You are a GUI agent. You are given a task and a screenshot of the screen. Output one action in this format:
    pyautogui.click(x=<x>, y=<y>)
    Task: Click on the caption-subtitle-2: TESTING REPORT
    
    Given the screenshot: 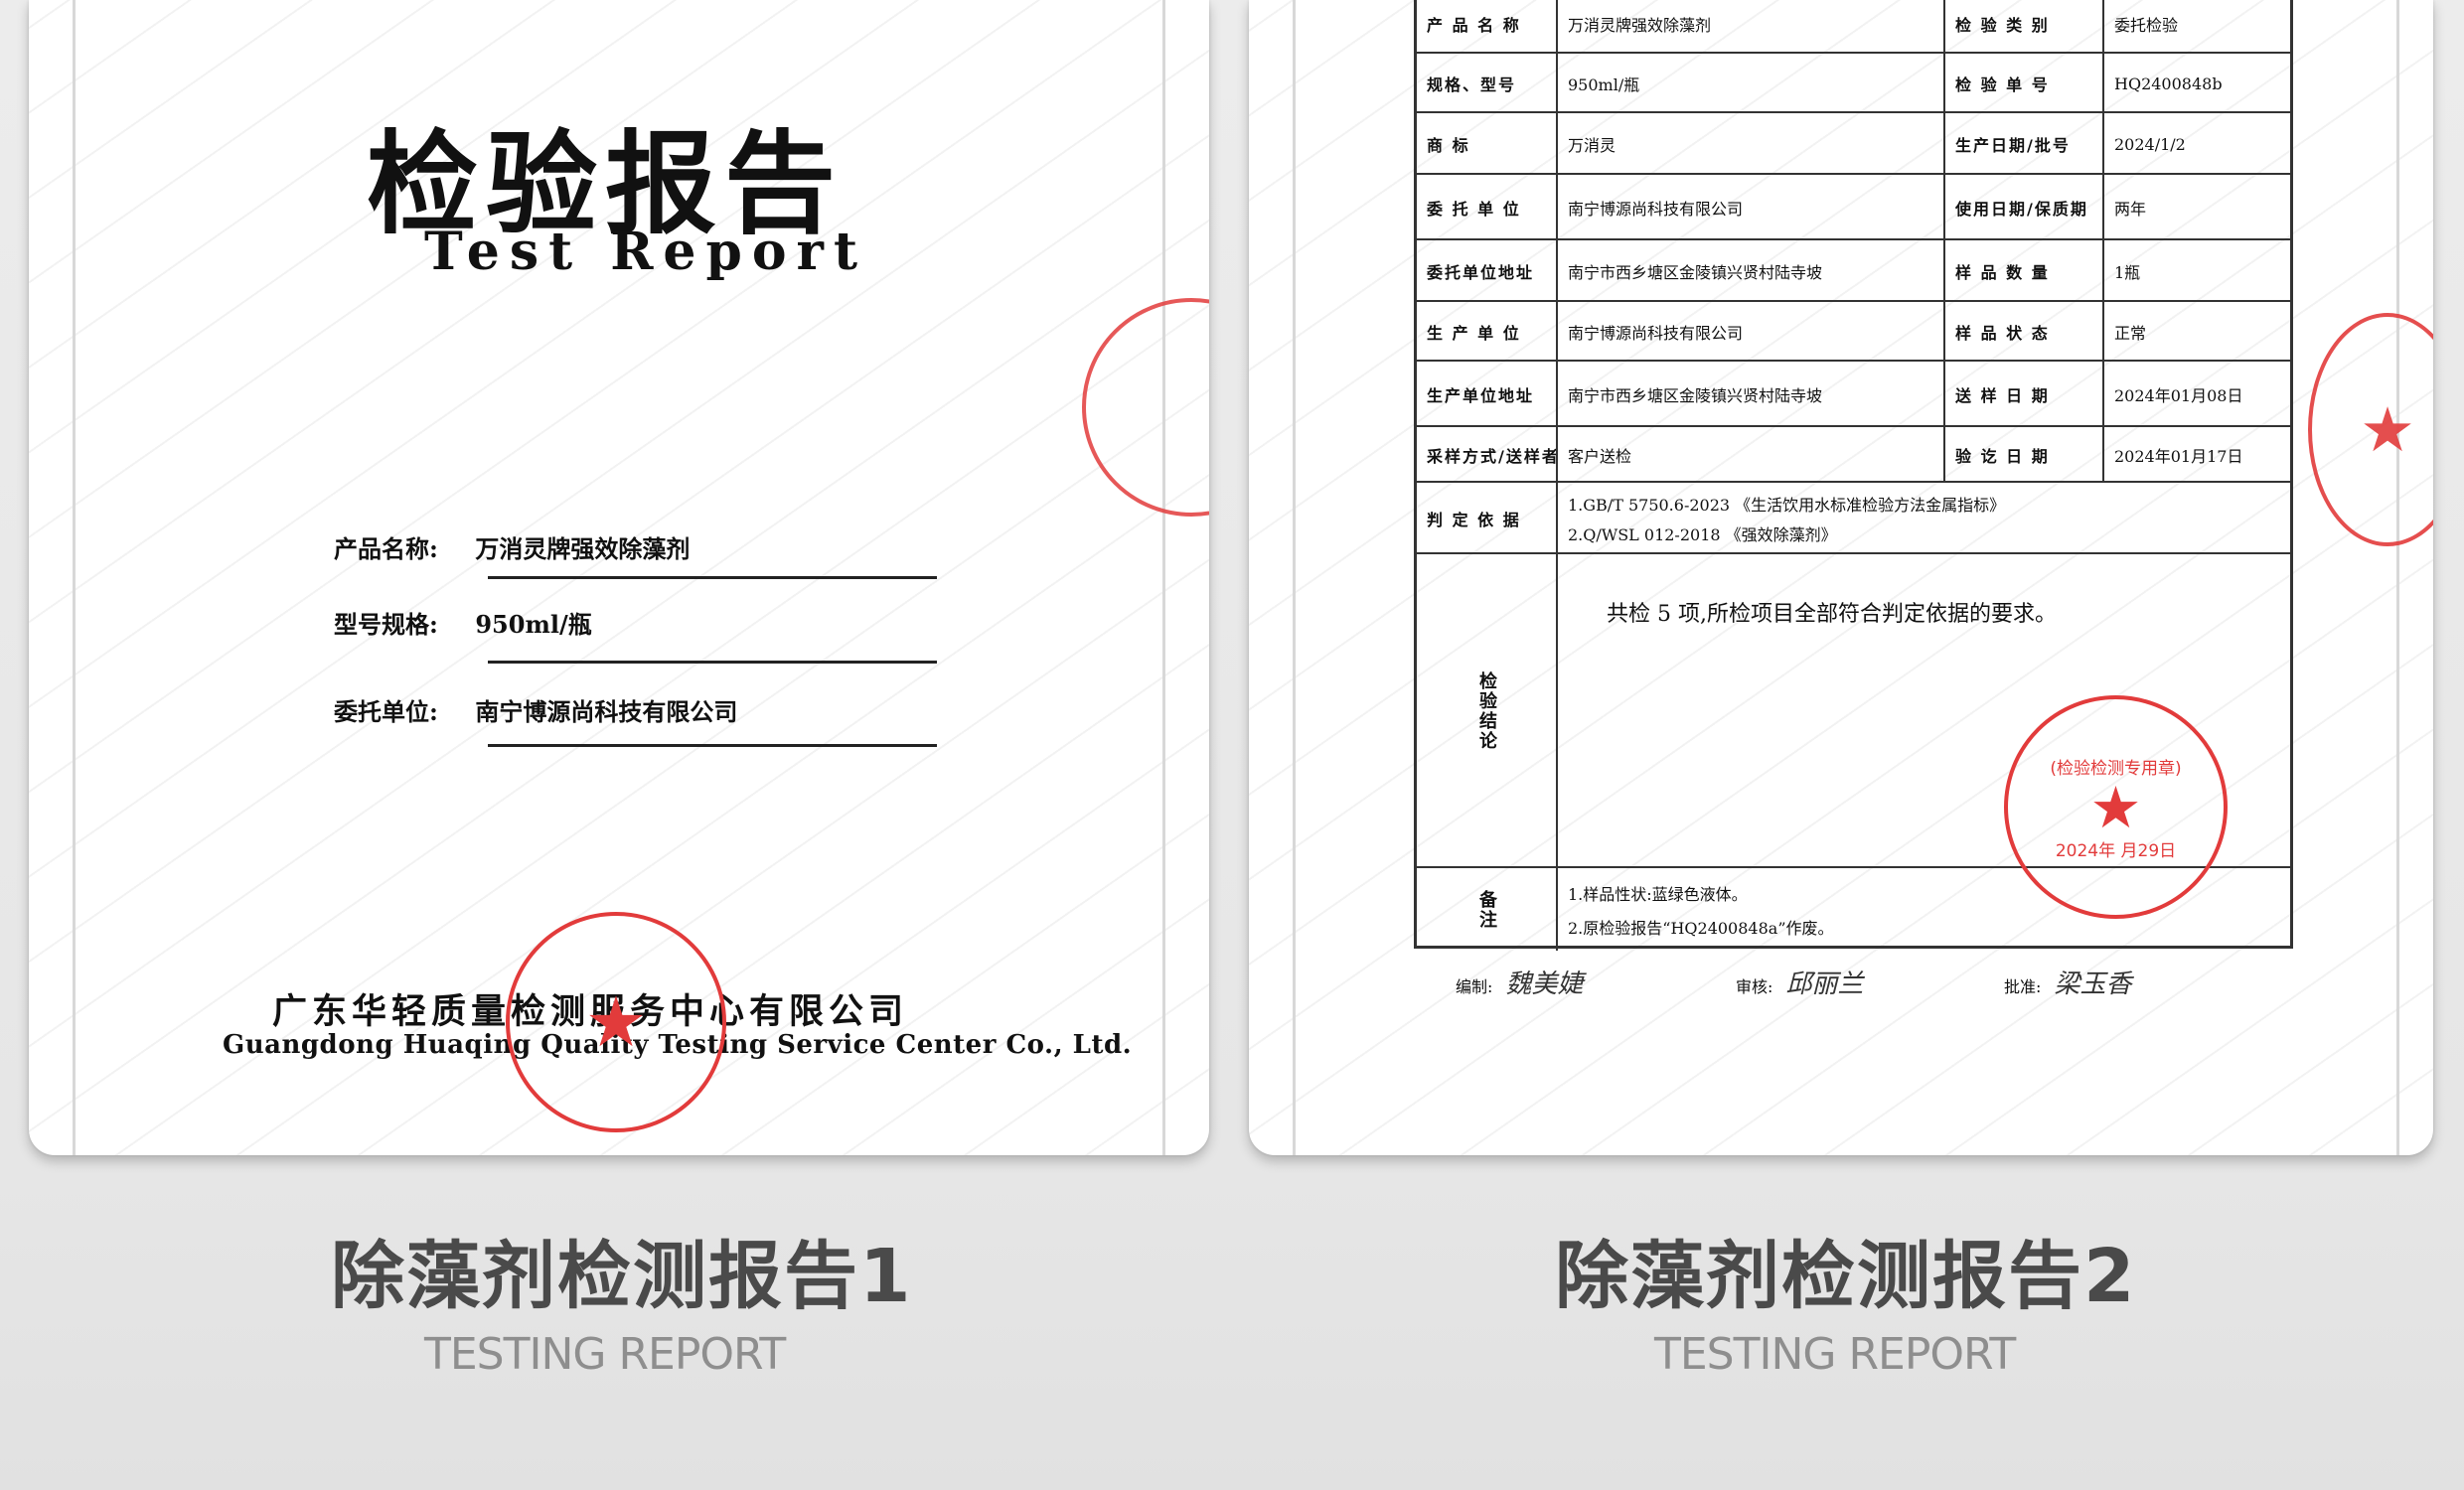 What is the action you would take?
    pyautogui.click(x=1835, y=1354)
    